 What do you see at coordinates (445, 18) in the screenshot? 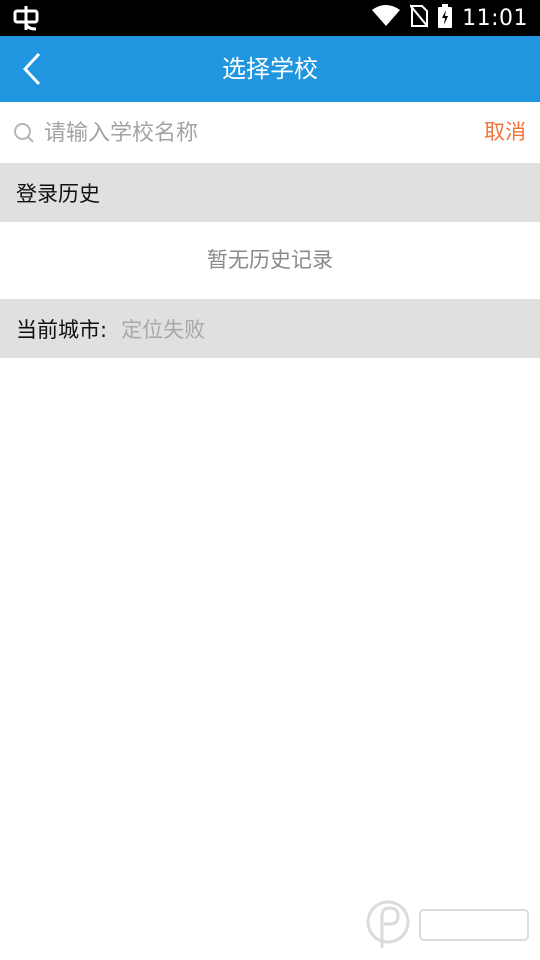
I see `battery-charging-icon` at bounding box center [445, 18].